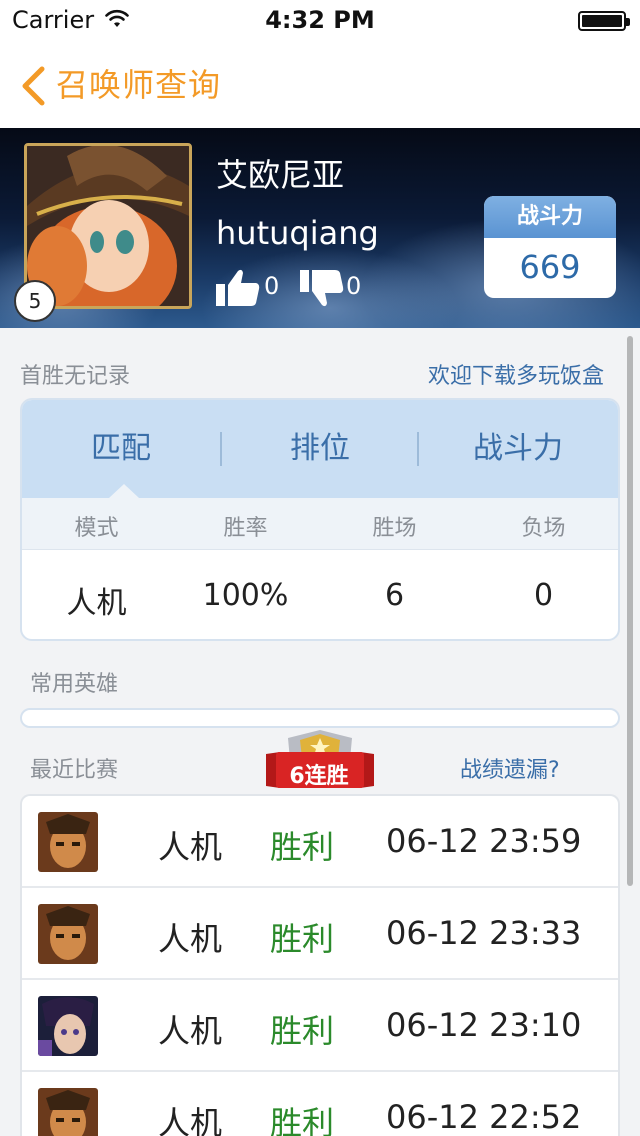  I want to click on server-name: 艾欧尼亚, so click(280, 175).